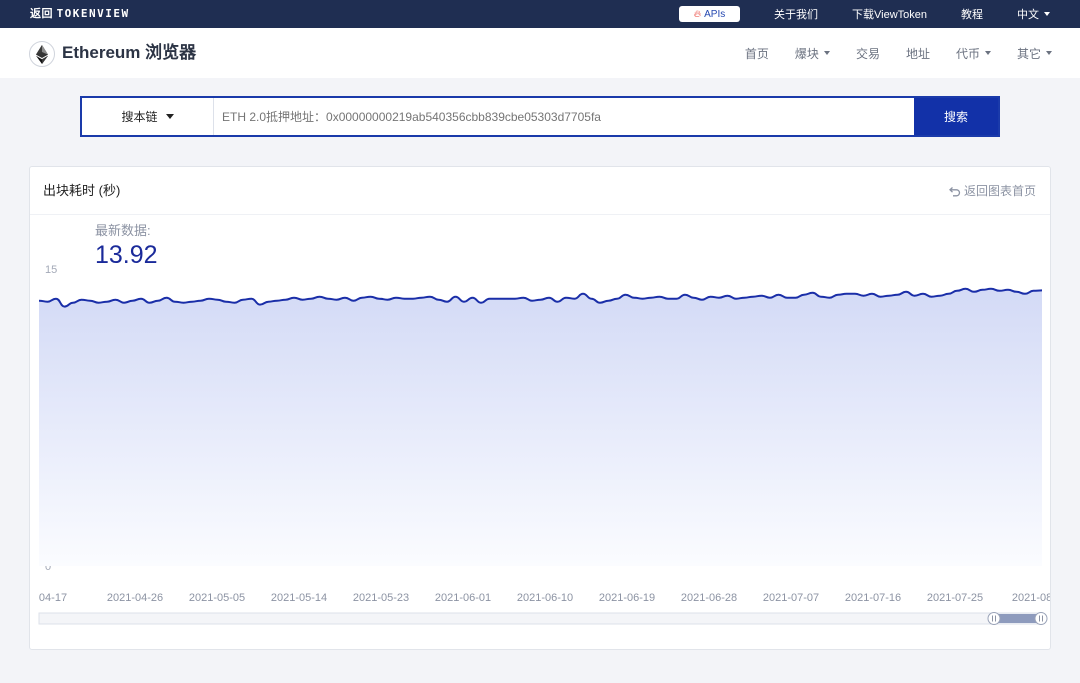 This screenshot has height=683, width=1080. I want to click on x-tick-label: 2021-05-05, so click(217, 598).